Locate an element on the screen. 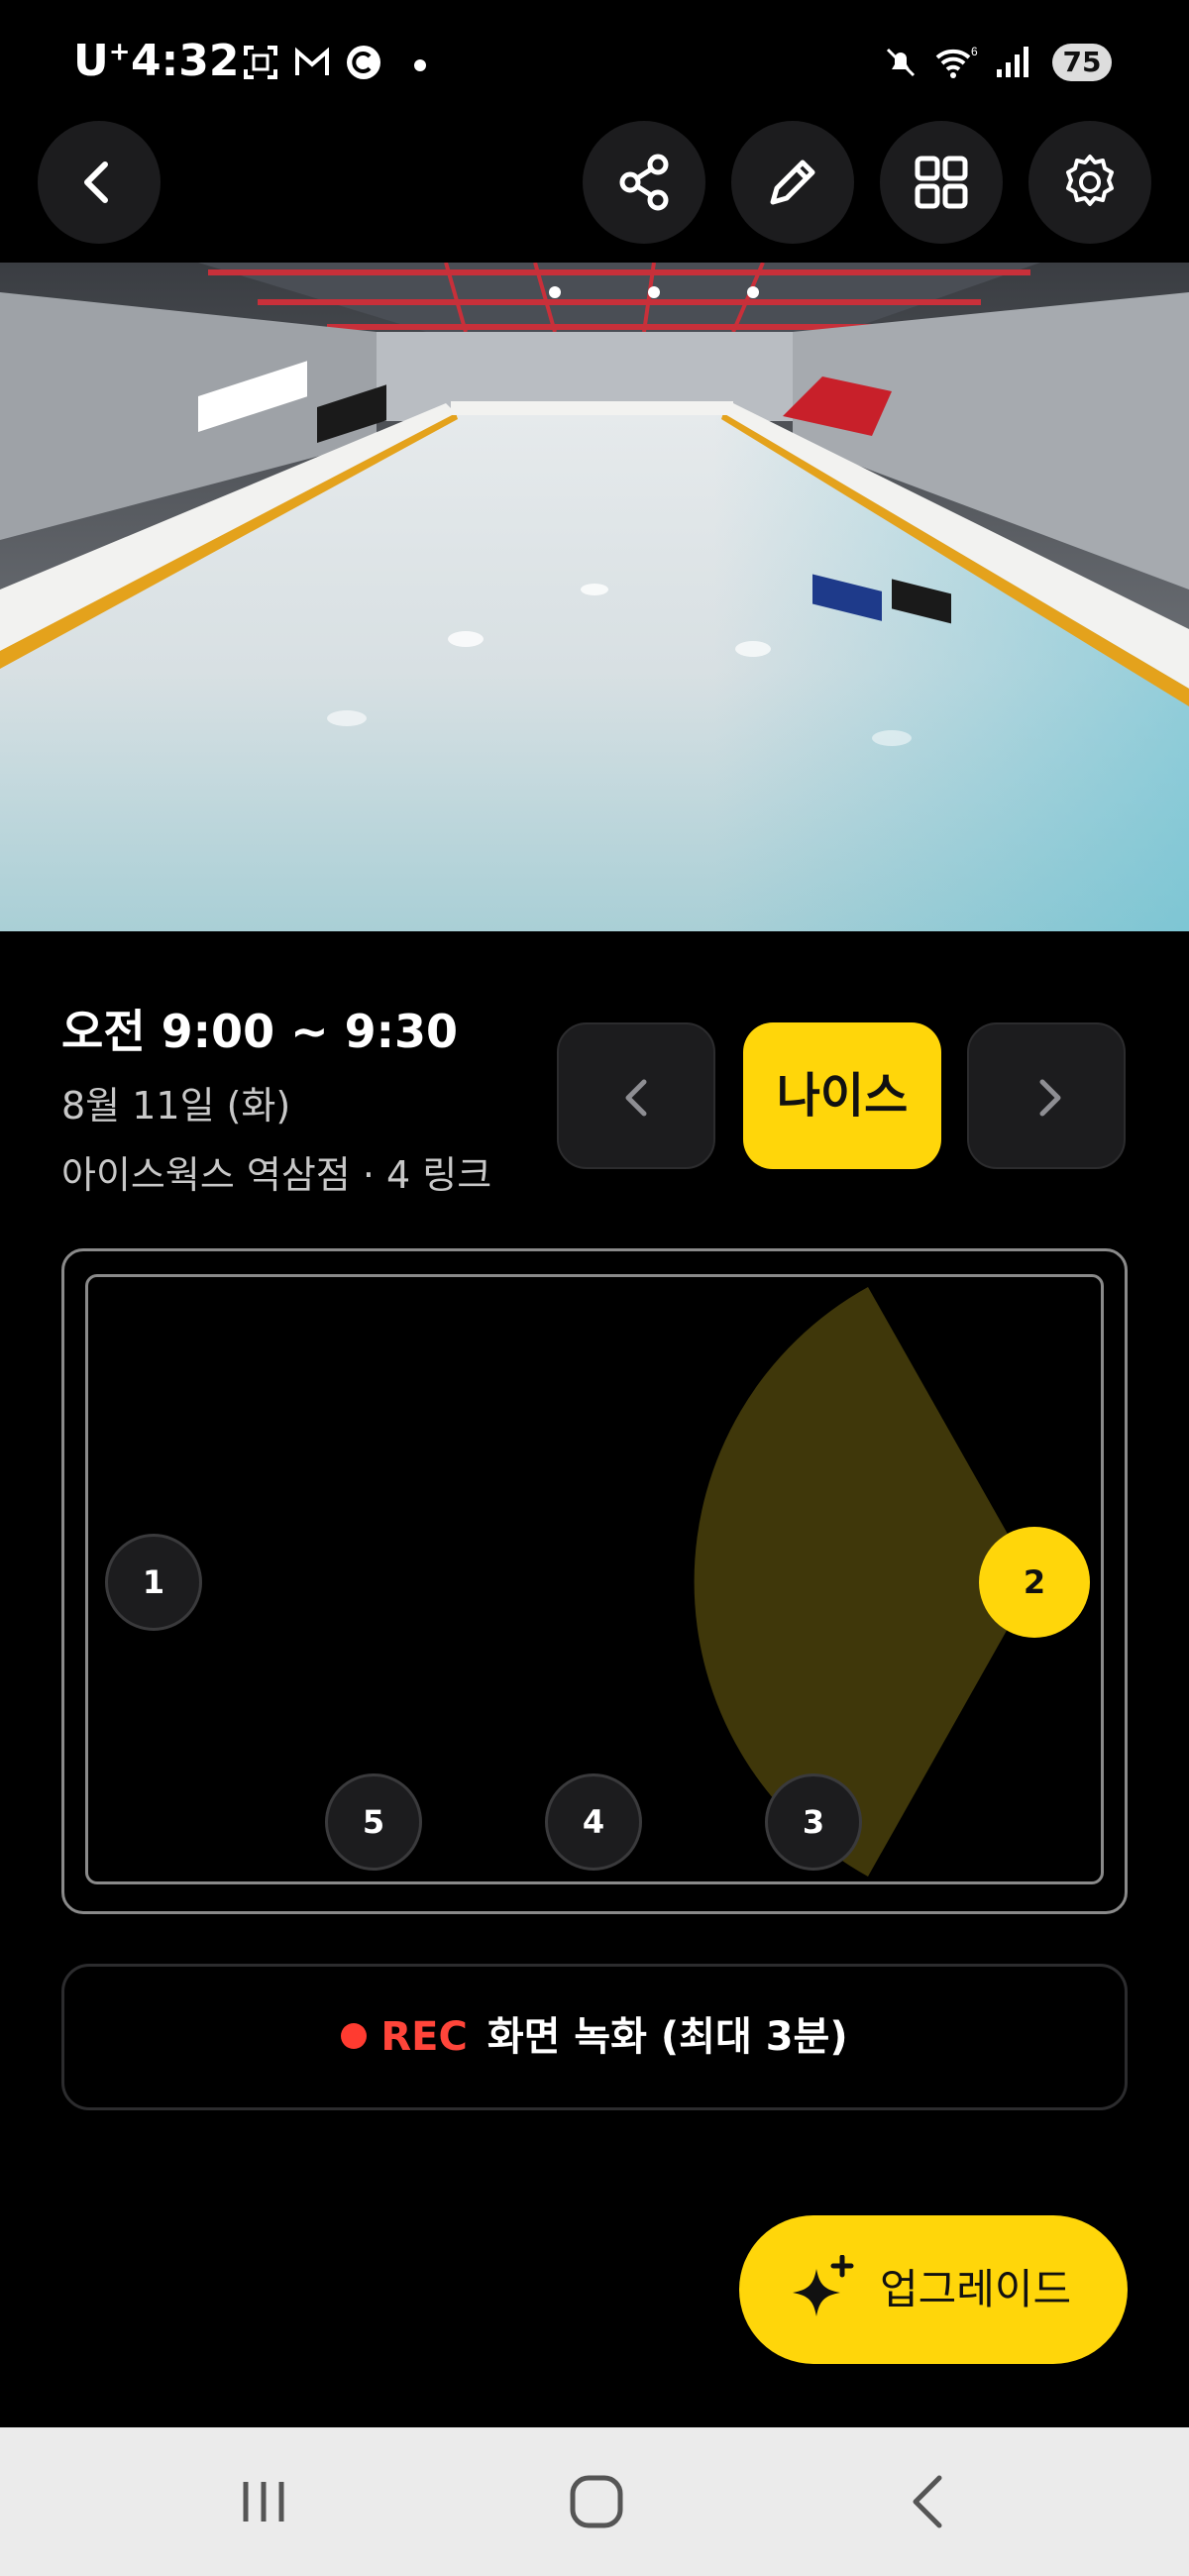  previous-session-button is located at coordinates (636, 1095).